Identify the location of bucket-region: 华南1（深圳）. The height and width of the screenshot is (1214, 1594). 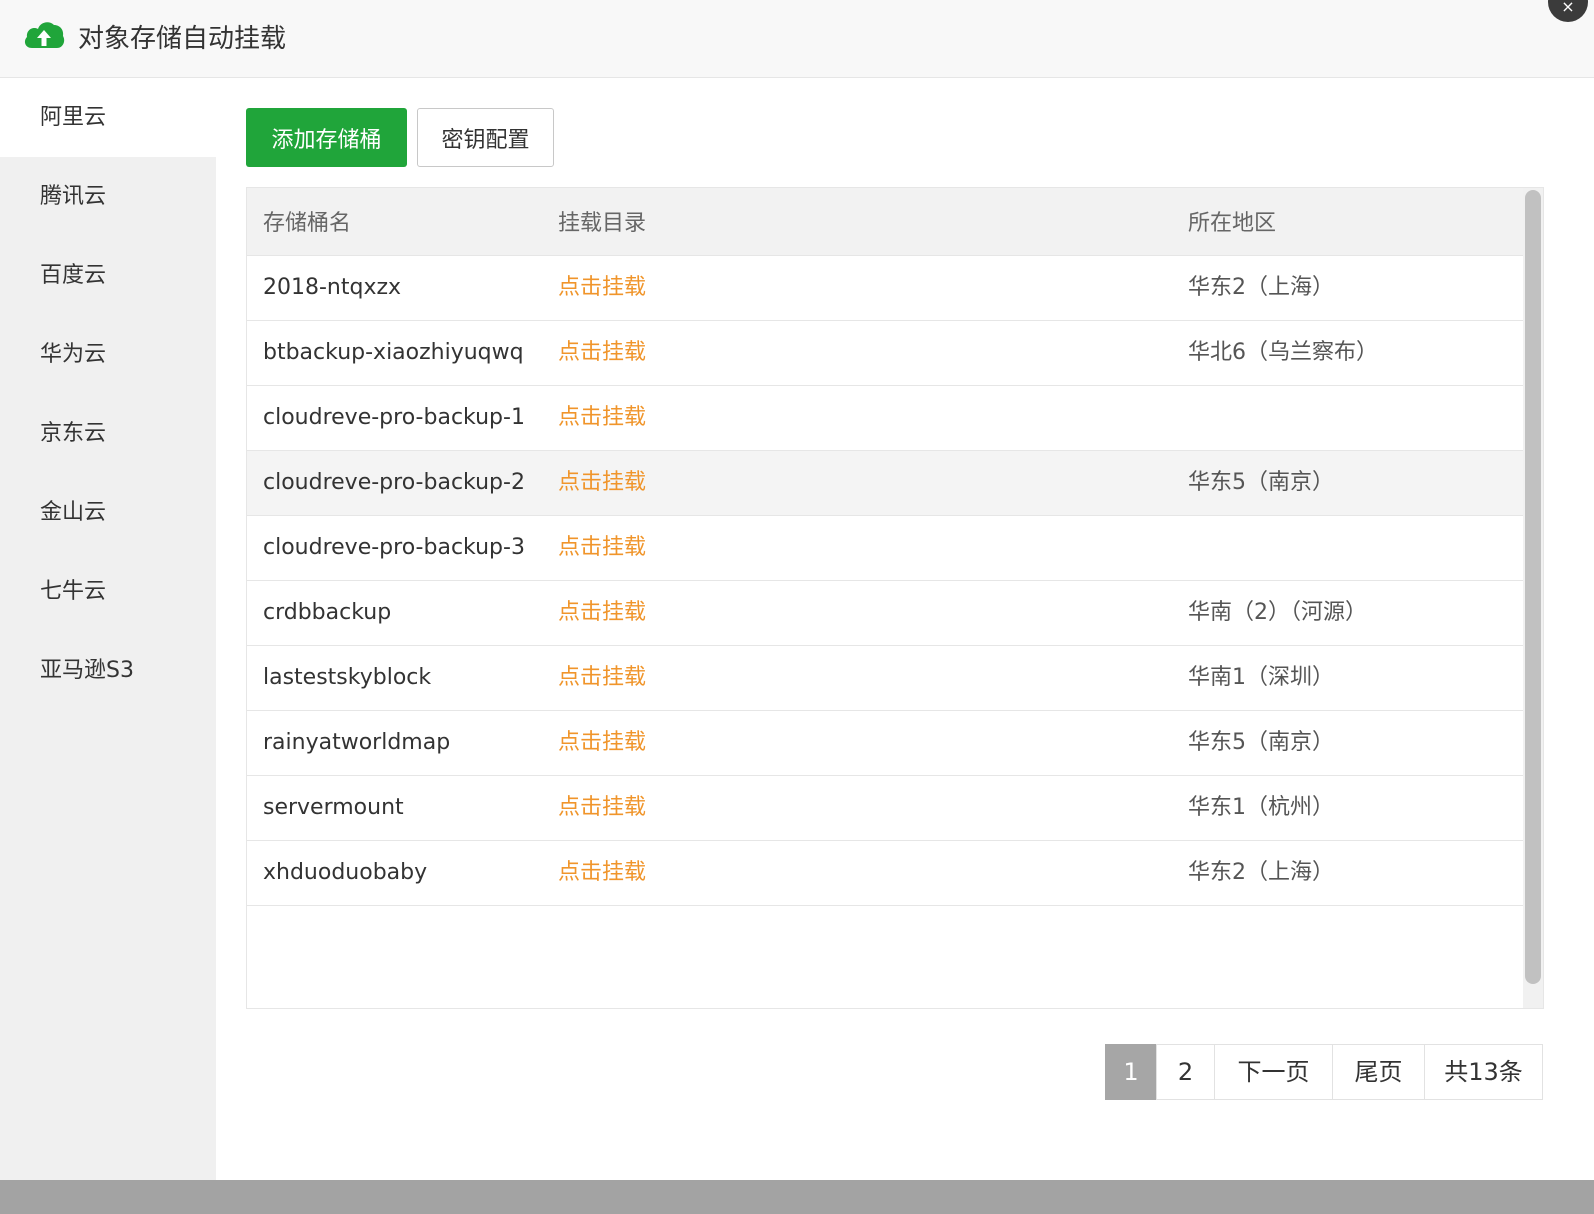
(1348, 678).